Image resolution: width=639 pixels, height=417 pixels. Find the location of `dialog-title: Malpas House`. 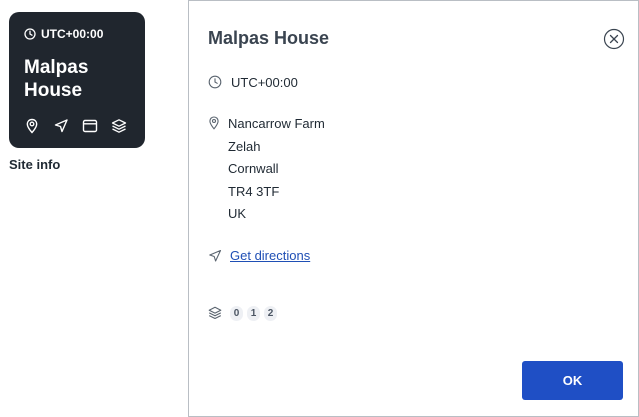

dialog-title: Malpas House is located at coordinates (269, 38).